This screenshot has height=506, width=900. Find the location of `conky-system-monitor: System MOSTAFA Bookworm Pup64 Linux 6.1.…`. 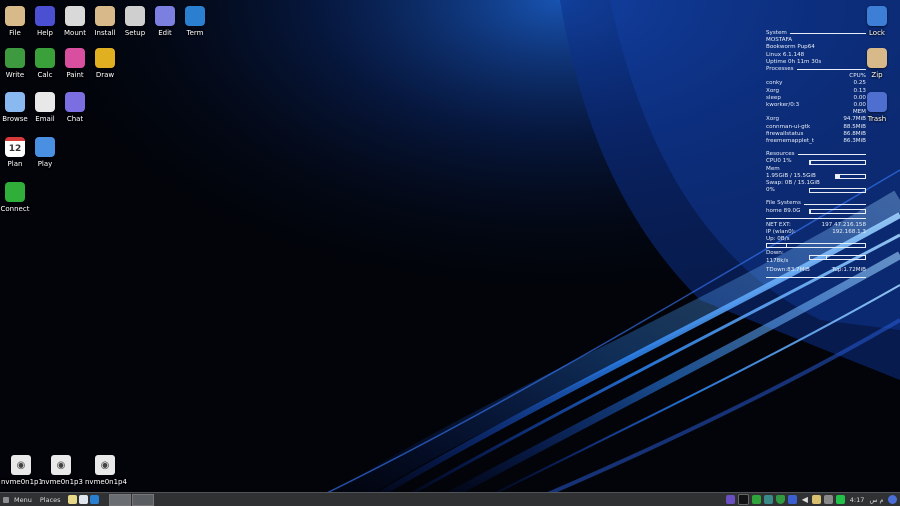

conky-system-monitor: System MOSTAFA Bookworm Pup64 Linux 6.1.… is located at coordinates (816, 155).